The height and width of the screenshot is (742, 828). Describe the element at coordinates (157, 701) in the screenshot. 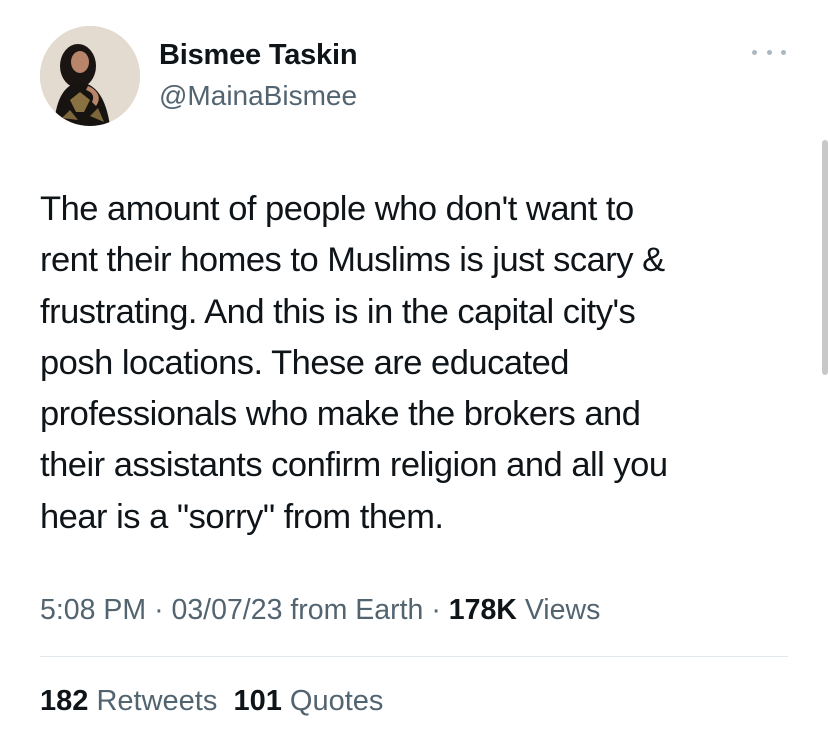

I see `retweets-label: Retweets` at that location.